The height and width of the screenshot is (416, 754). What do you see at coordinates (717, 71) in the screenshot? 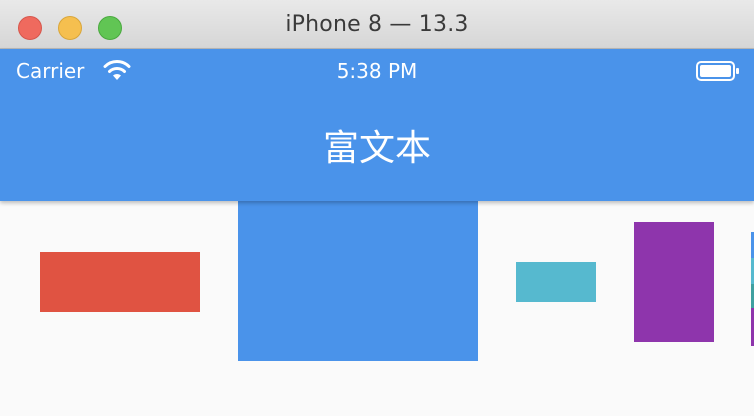
I see `battery-icon` at bounding box center [717, 71].